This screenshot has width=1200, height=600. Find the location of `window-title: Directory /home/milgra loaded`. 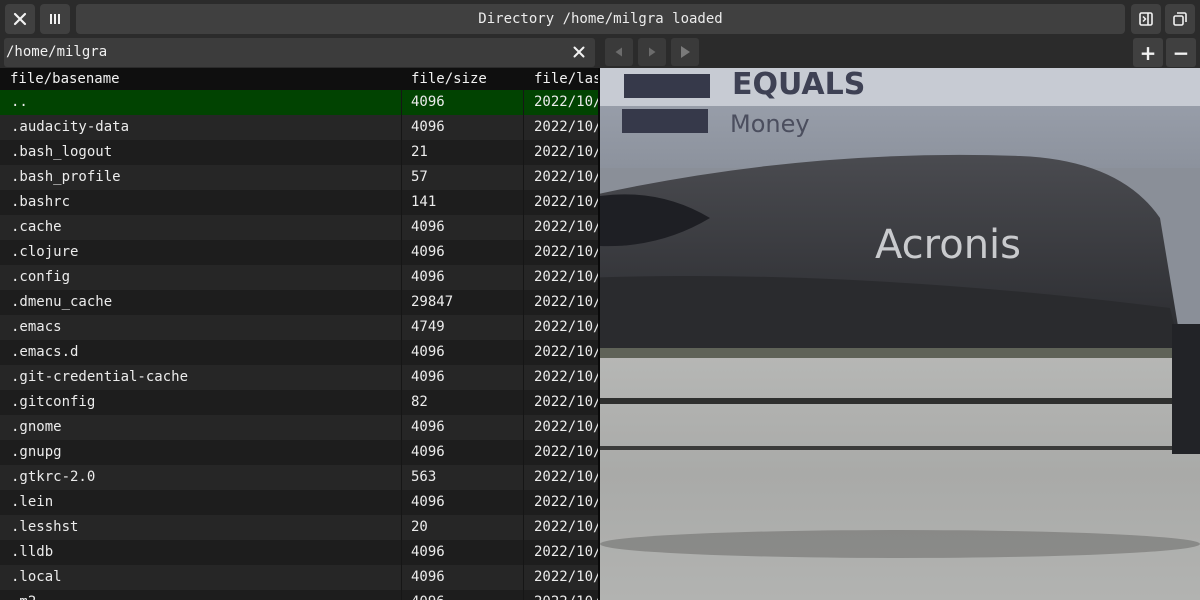

window-title: Directory /home/milgra loaded is located at coordinates (600, 19).